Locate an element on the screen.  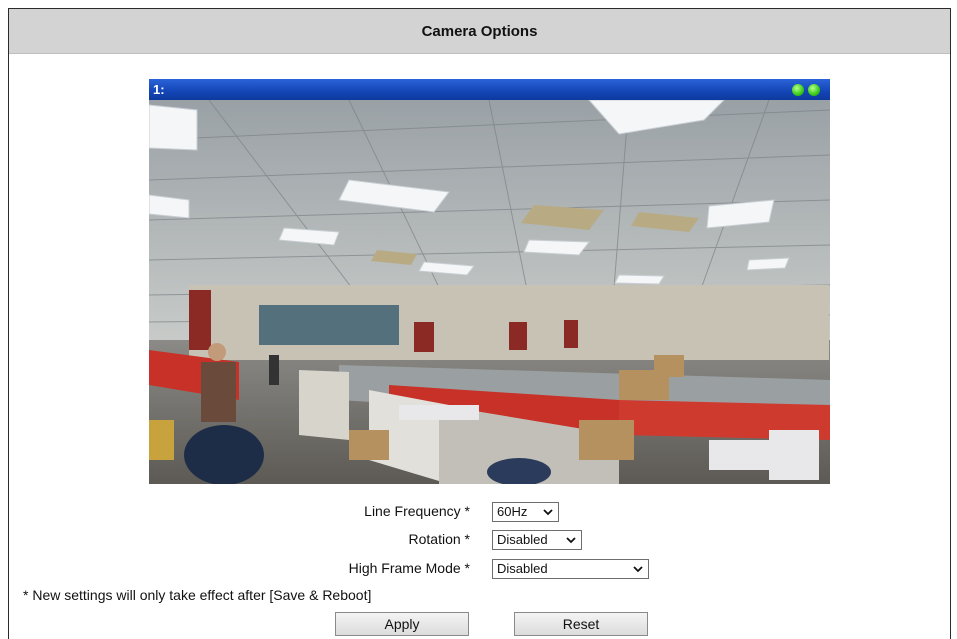
high-frame-mode-label: High Frame Mode * is located at coordinates (409, 568).